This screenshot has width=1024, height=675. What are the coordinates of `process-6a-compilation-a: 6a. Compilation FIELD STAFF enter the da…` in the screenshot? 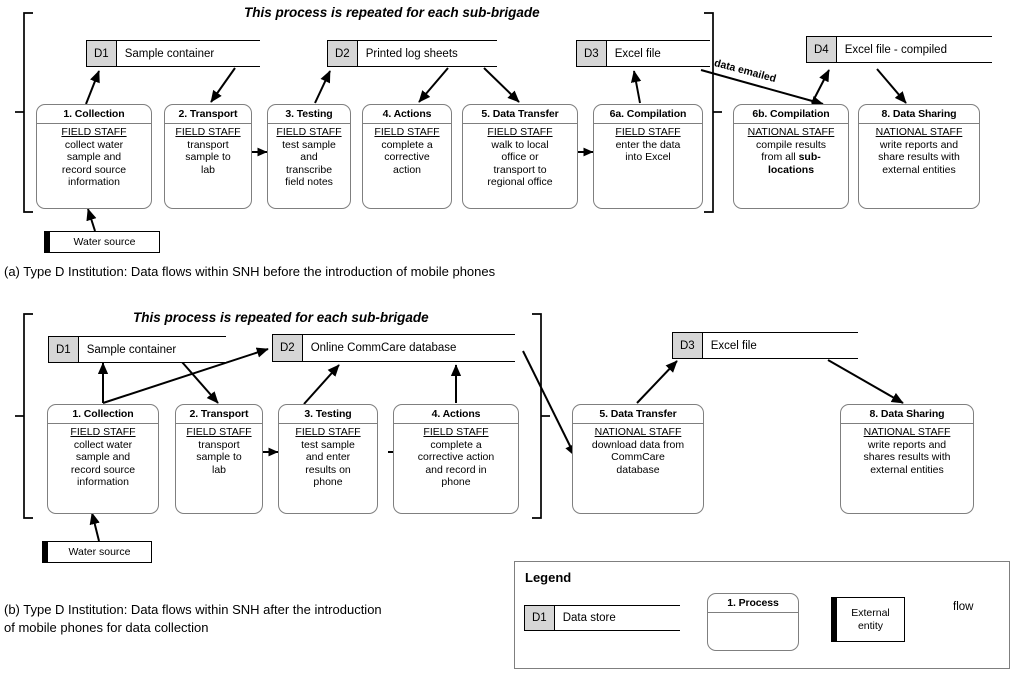 It's located at (648, 156).